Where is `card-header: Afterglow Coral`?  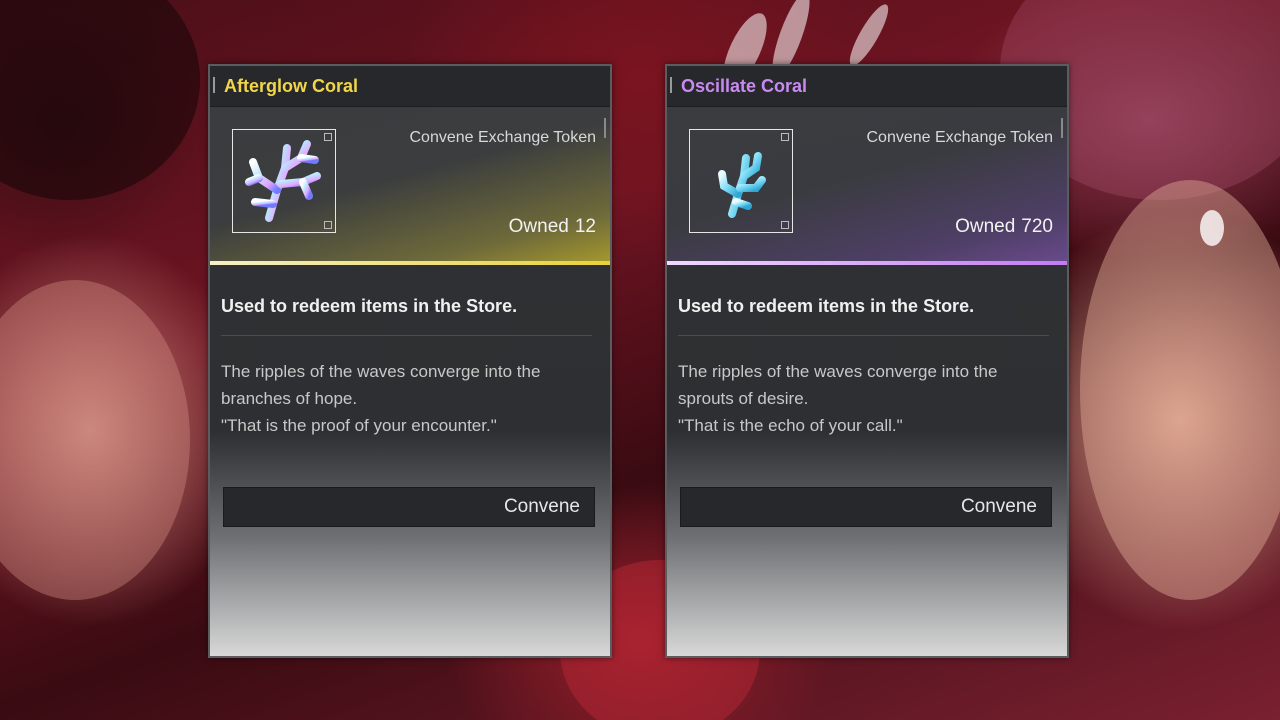
card-header: Afterglow Coral is located at coordinates (410, 86).